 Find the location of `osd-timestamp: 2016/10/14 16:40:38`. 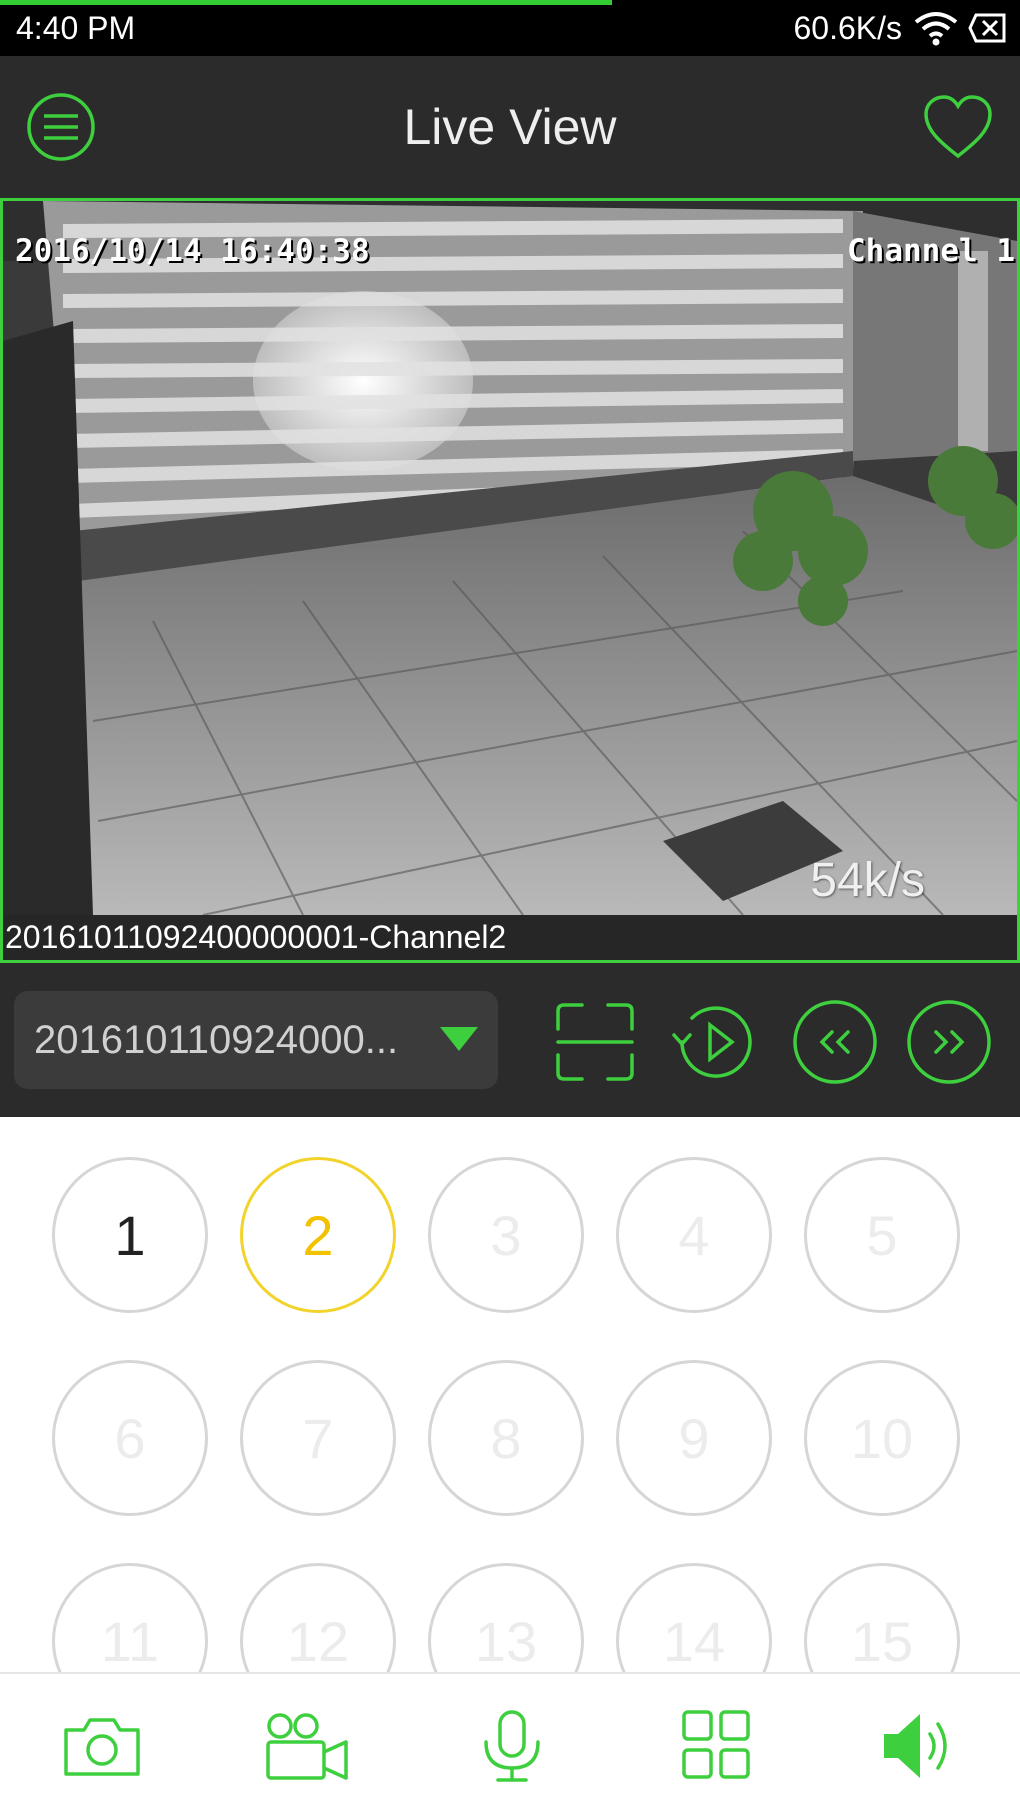

osd-timestamp: 2016/10/14 16:40:38 is located at coordinates (192, 251).